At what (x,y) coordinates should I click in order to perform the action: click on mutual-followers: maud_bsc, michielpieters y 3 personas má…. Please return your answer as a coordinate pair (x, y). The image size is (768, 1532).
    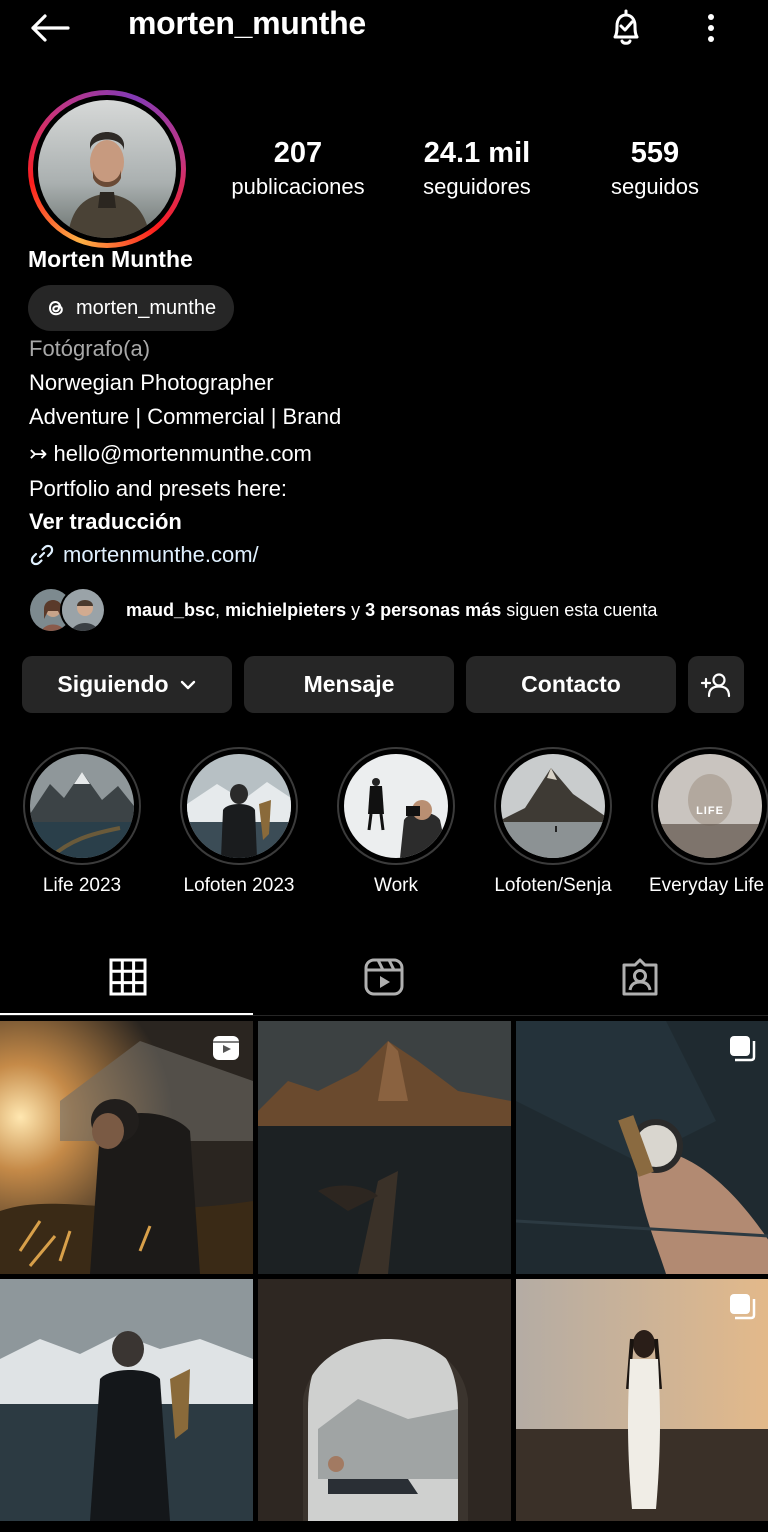
    Looking at the image, I should click on (342, 610).